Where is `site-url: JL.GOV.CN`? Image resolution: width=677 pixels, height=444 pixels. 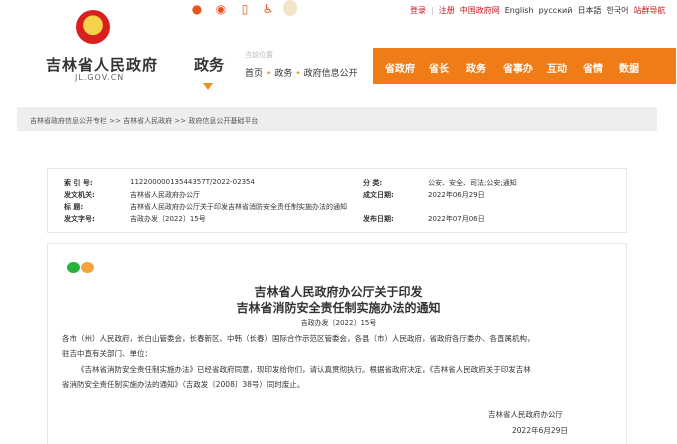 site-url: JL.GOV.CN is located at coordinates (100, 77).